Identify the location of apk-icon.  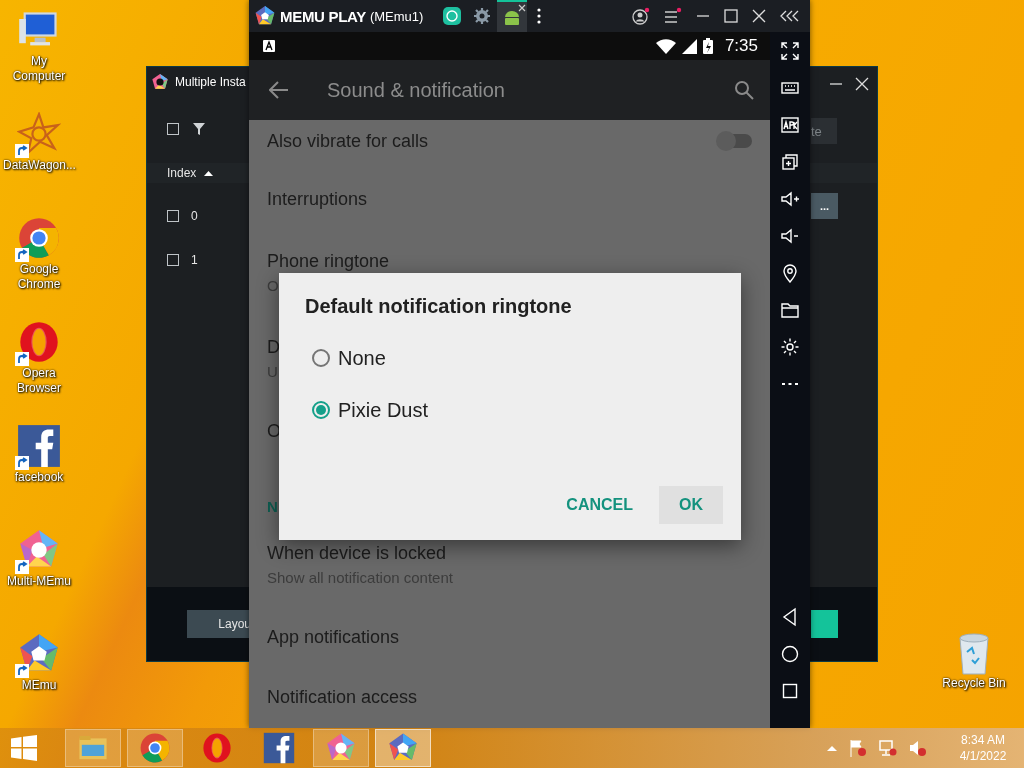
(790, 125).